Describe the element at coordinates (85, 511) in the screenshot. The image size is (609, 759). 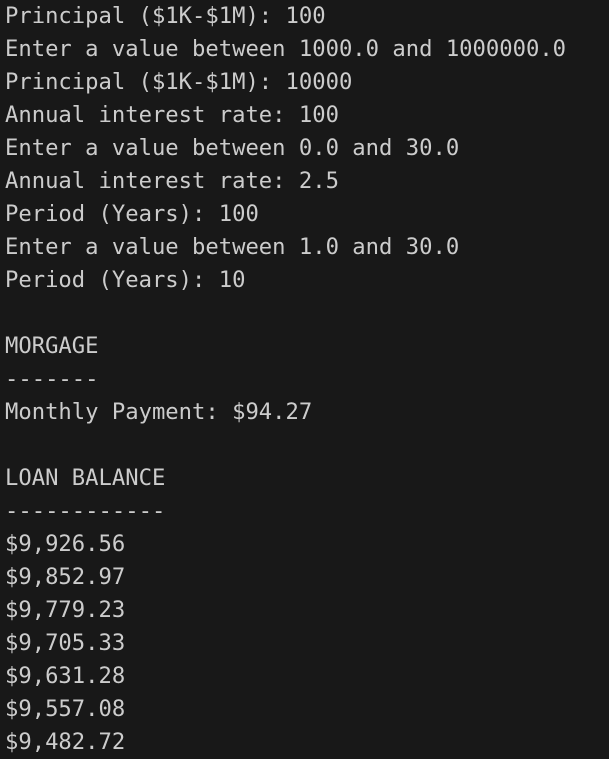
I see `loan-balance-underline: ------------` at that location.